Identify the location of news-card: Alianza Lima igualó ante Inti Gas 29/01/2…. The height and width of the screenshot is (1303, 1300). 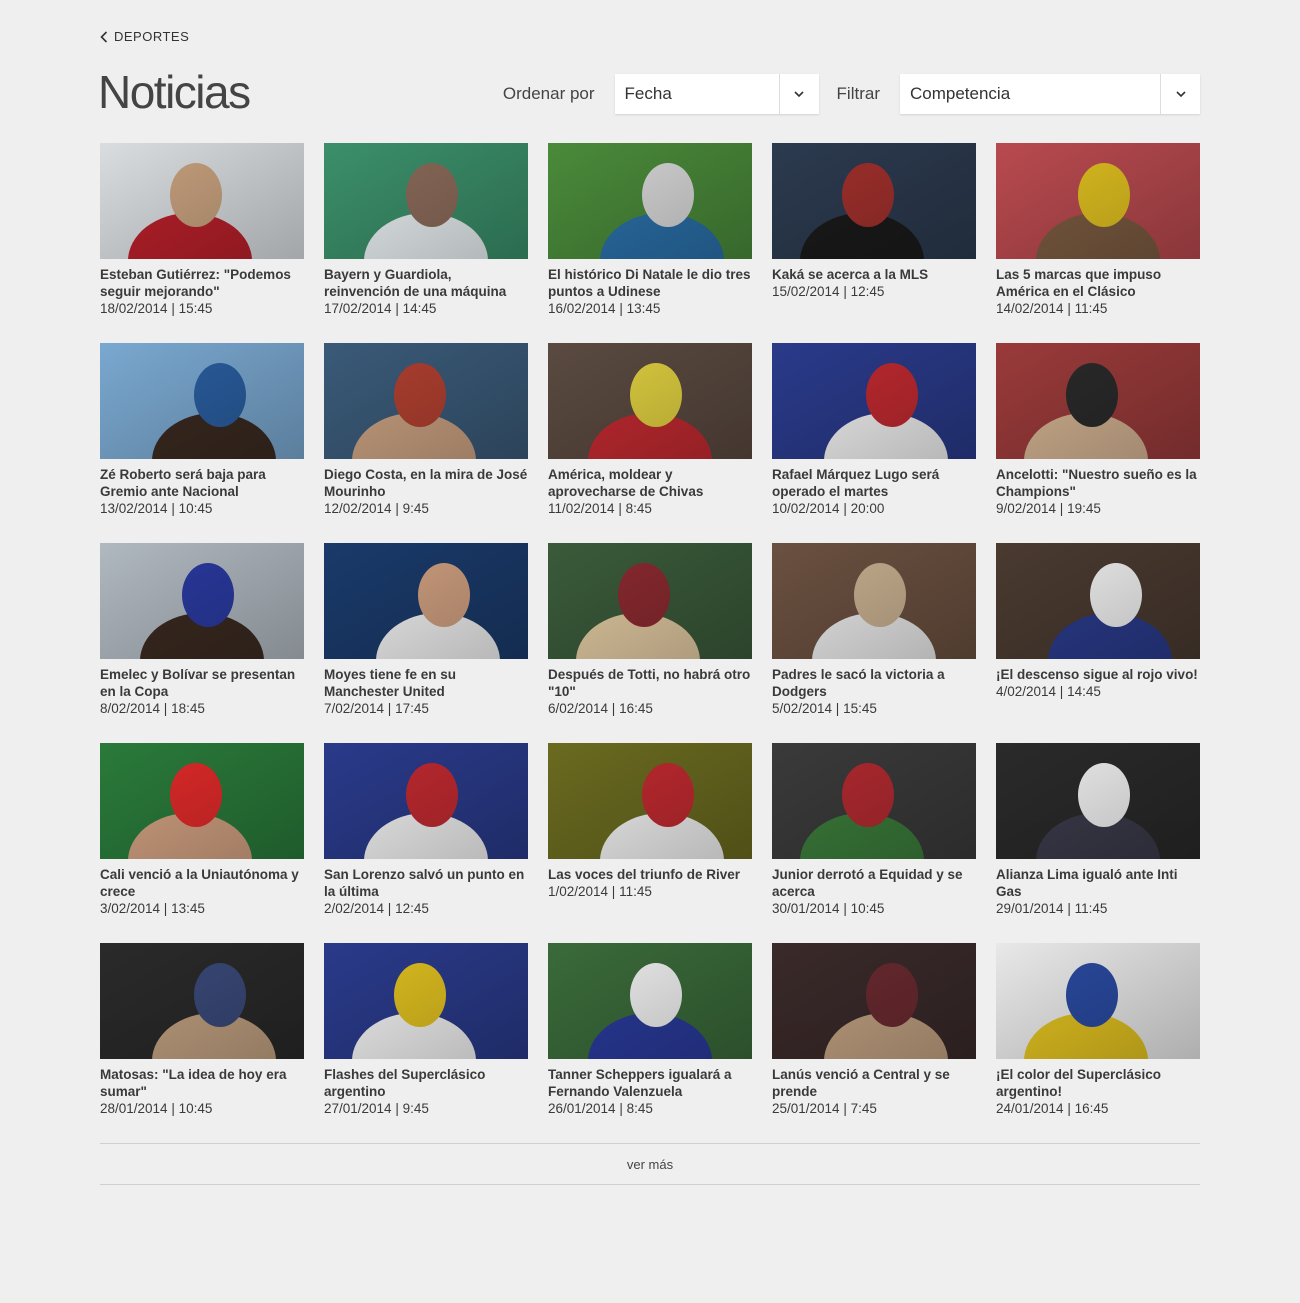
(1098, 843).